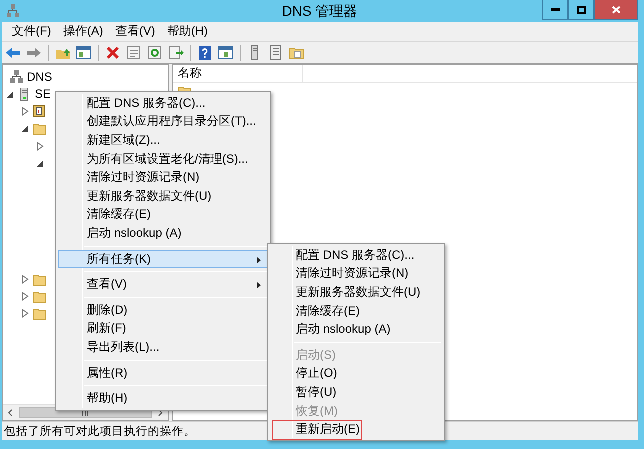 Image resolution: width=644 pixels, height=449 pixels. I want to click on server-icon, so click(24, 94).